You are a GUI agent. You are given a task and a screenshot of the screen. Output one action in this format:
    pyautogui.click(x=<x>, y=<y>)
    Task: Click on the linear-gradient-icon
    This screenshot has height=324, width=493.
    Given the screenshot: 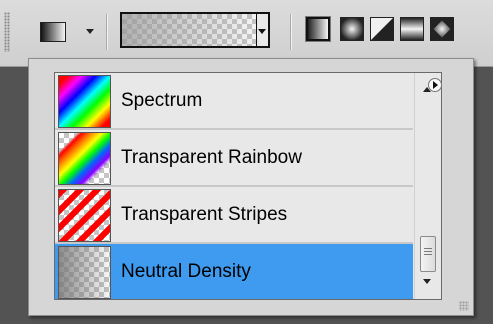 What is the action you would take?
    pyautogui.click(x=318, y=29)
    